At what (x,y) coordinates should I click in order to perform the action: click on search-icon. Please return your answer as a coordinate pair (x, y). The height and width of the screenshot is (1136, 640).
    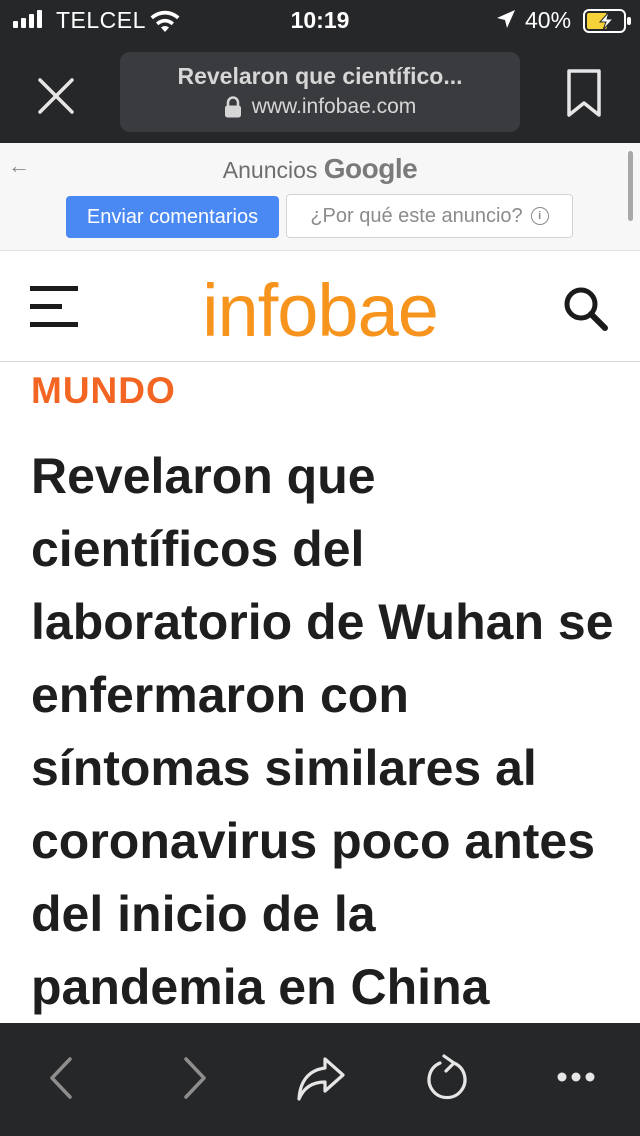
    Looking at the image, I should click on (586, 309).